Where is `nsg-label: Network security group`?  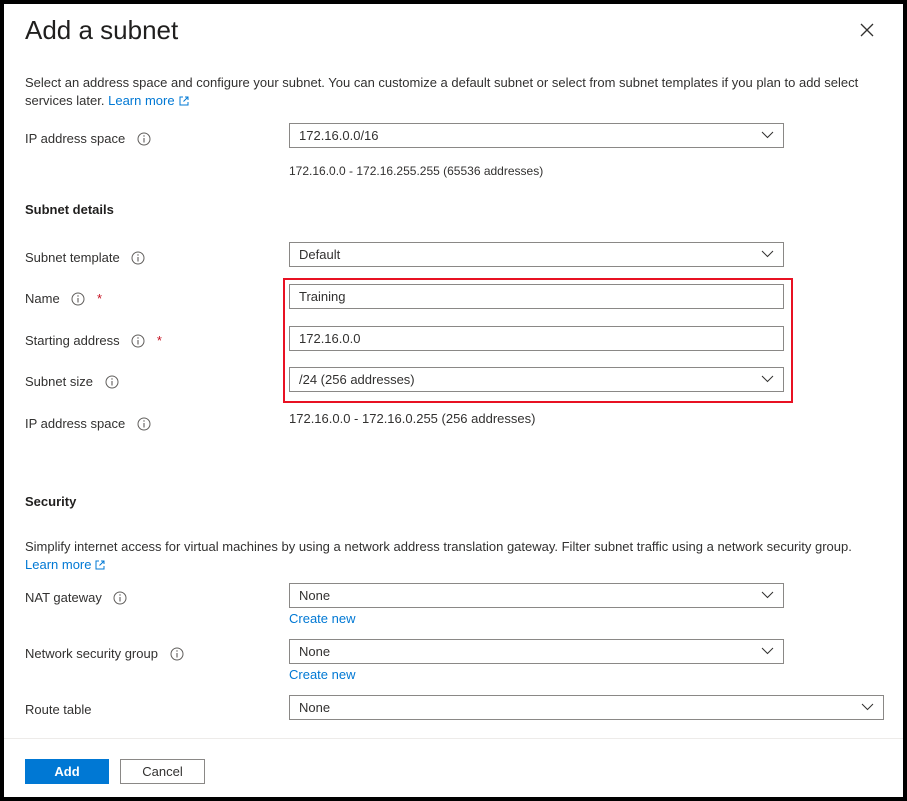
nsg-label: Network security group is located at coordinates (104, 653).